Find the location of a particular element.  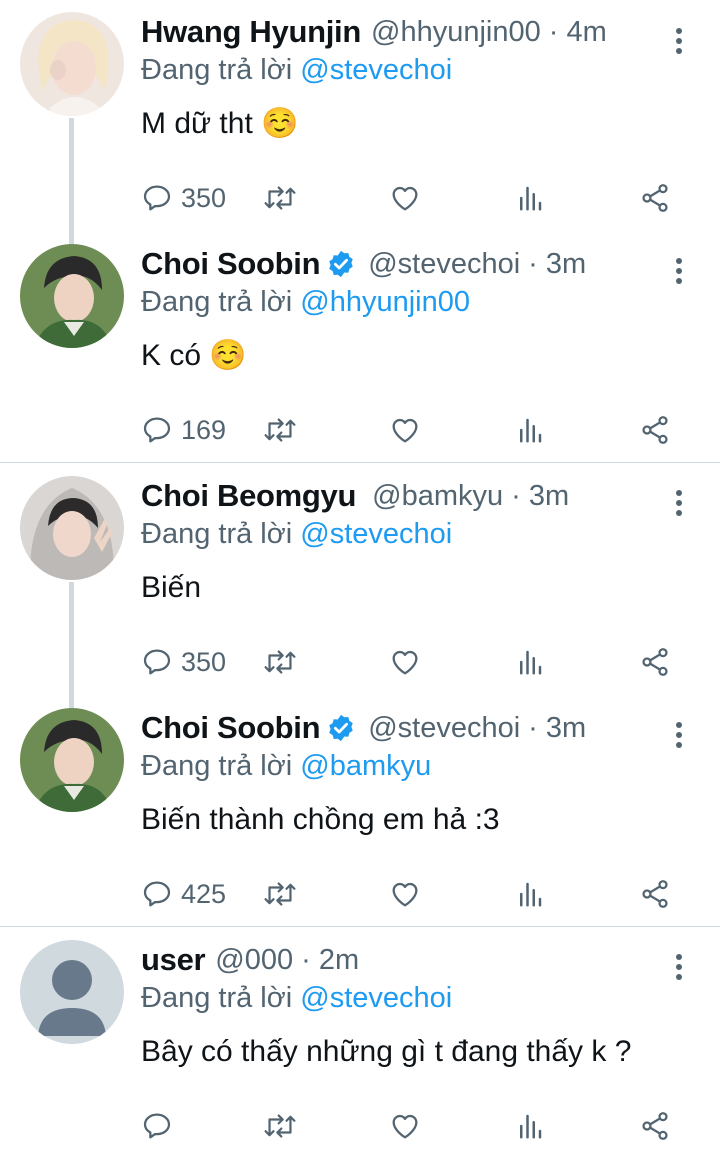

tweet-text: Bây có thấy những gì t đang thấy k ? is located at coordinates (386, 1051).